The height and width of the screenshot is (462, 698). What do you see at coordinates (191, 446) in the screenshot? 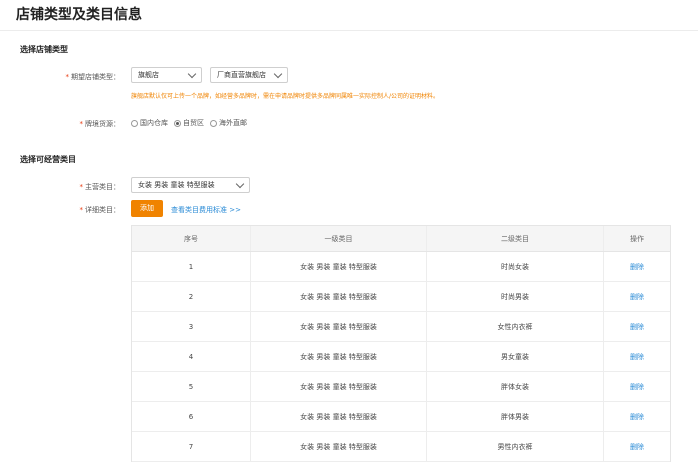
I see `cell-no: 7` at bounding box center [191, 446].